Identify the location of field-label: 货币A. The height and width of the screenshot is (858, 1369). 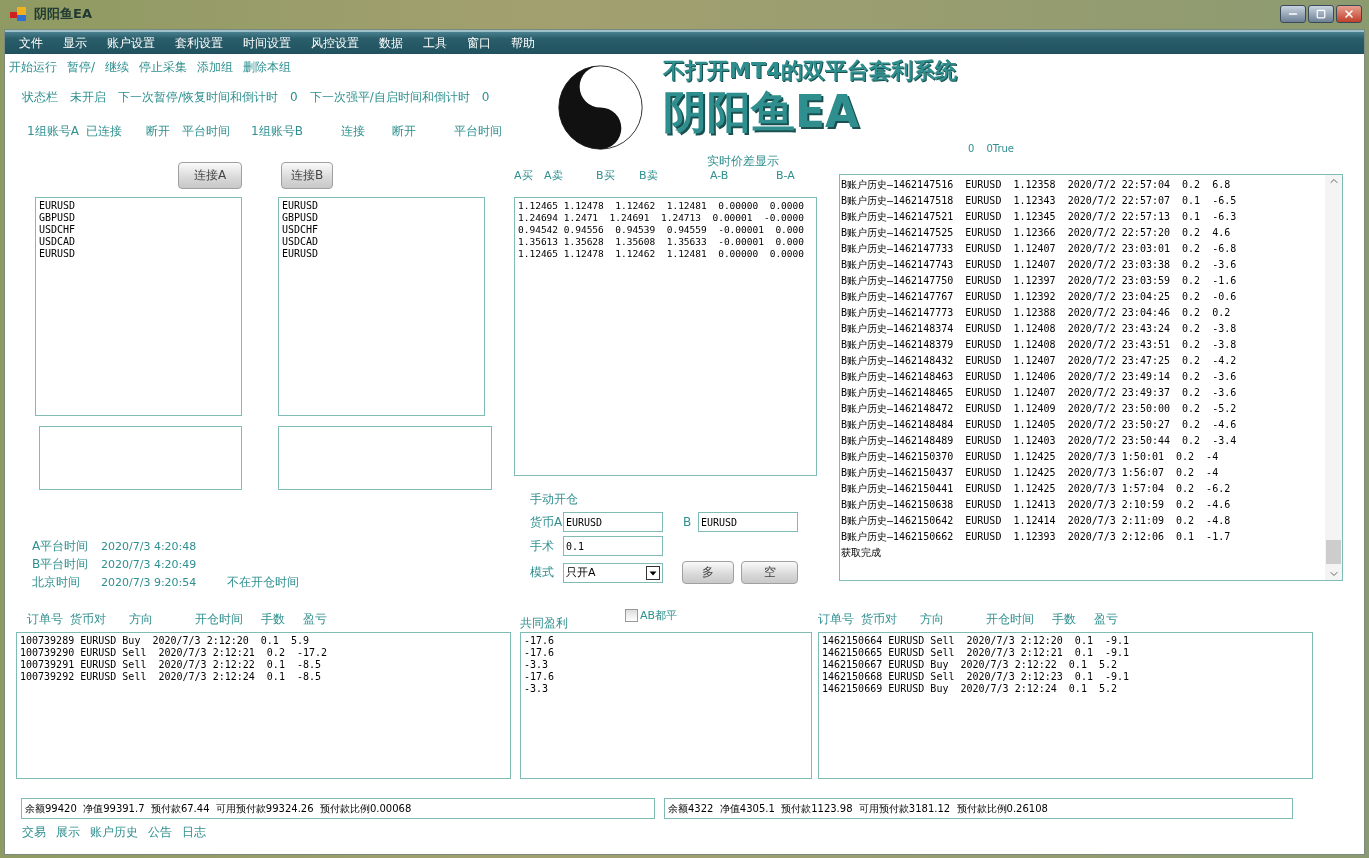
(546, 522).